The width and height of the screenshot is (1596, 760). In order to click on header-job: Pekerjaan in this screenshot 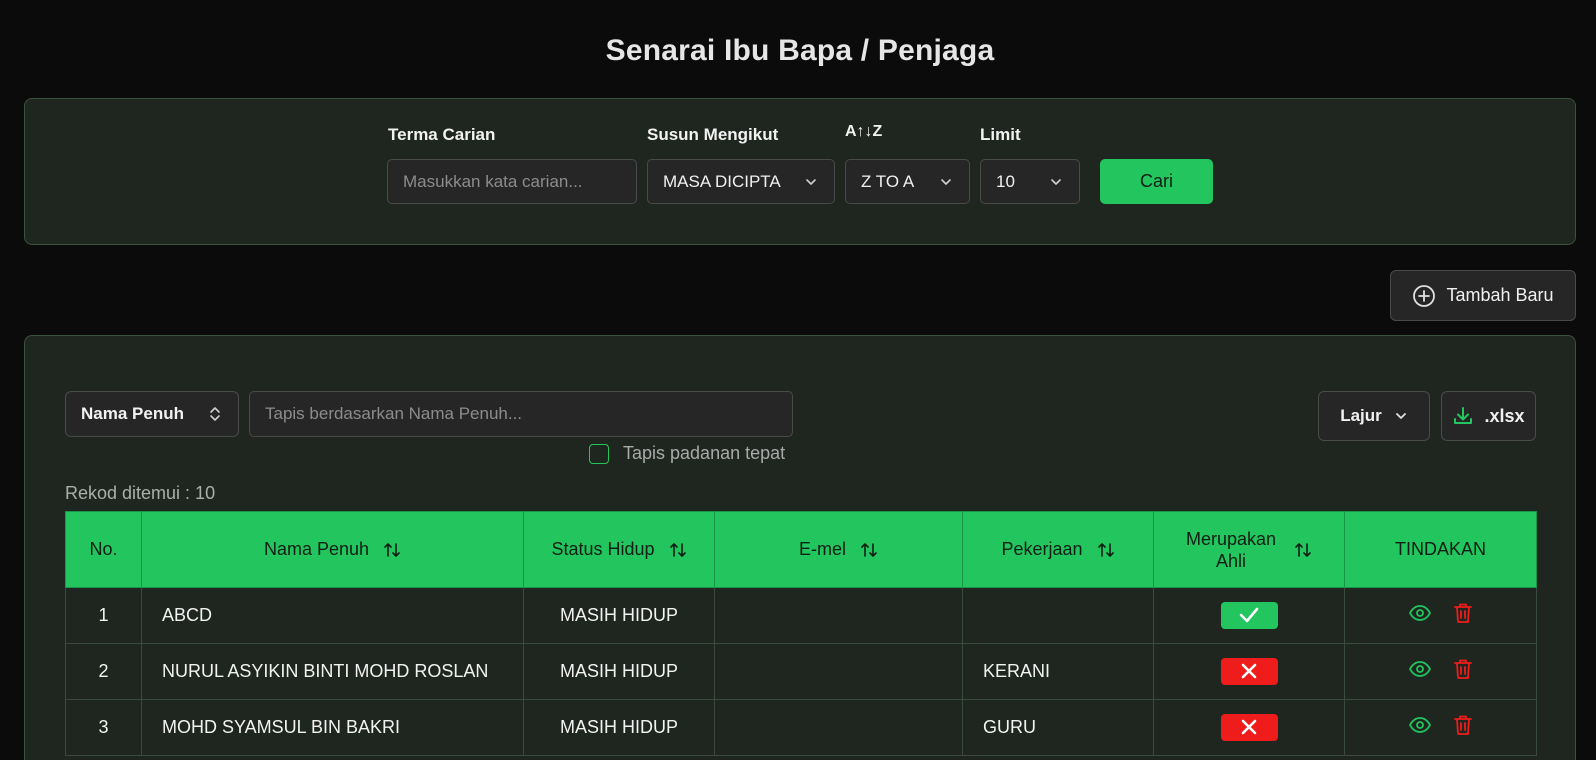, I will do `click(1058, 549)`.